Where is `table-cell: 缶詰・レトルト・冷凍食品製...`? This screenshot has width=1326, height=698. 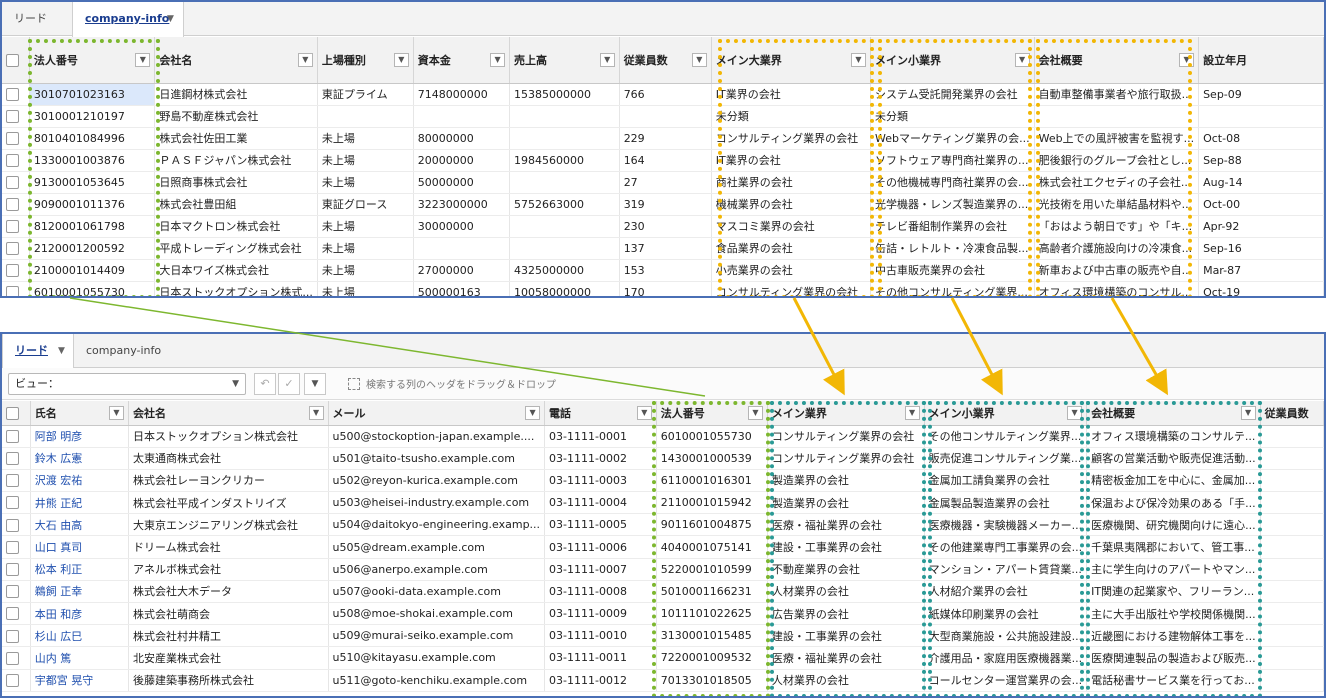
table-cell: 缶詰・レトルト・冷凍食品製... is located at coordinates (952, 248).